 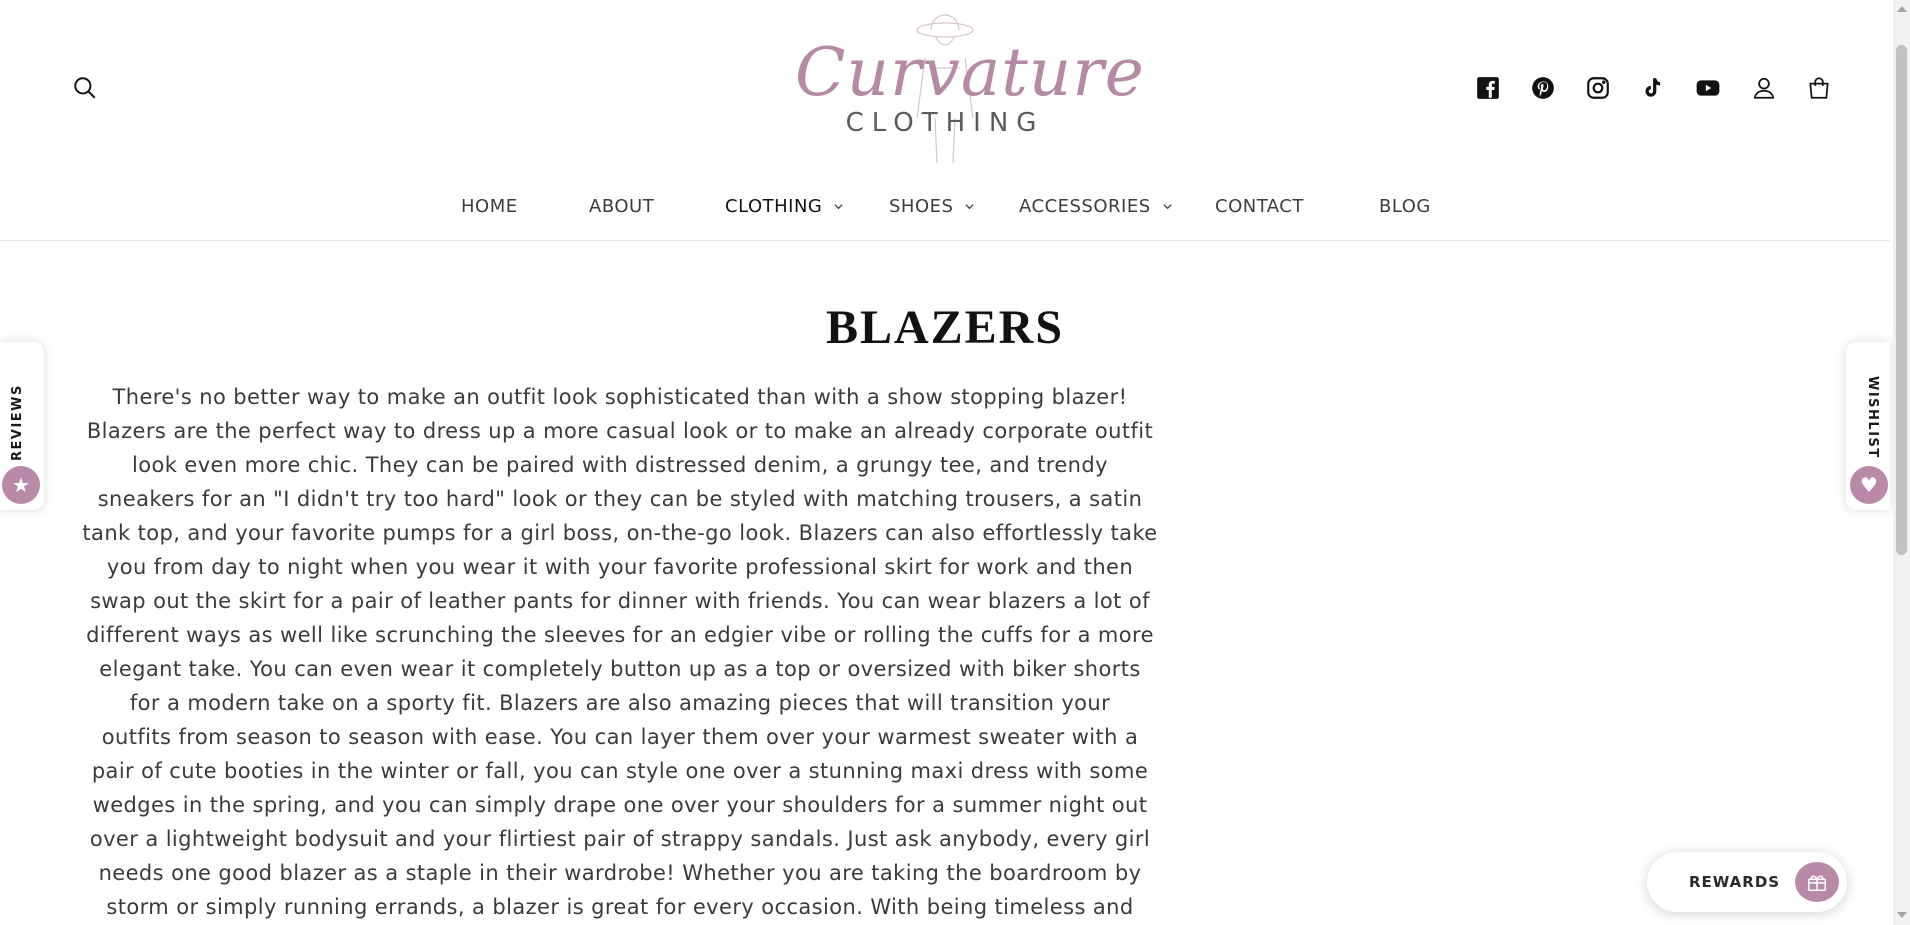 I want to click on logo-sub-text: CLOTHING, so click(x=945, y=123).